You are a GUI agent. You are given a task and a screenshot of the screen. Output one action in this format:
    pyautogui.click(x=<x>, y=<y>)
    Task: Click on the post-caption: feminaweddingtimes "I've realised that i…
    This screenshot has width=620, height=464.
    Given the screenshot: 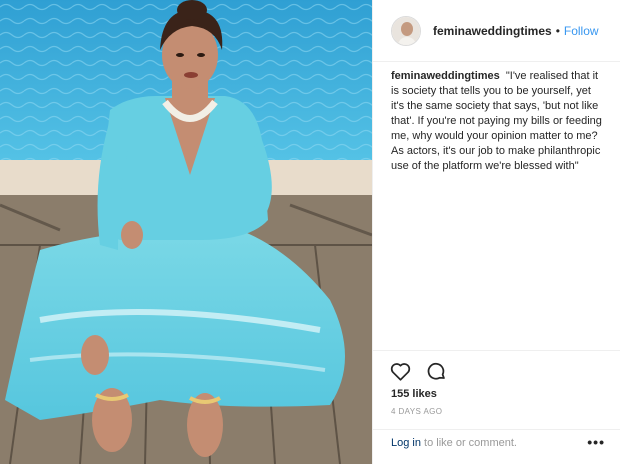 What is the action you would take?
    pyautogui.click(x=497, y=121)
    